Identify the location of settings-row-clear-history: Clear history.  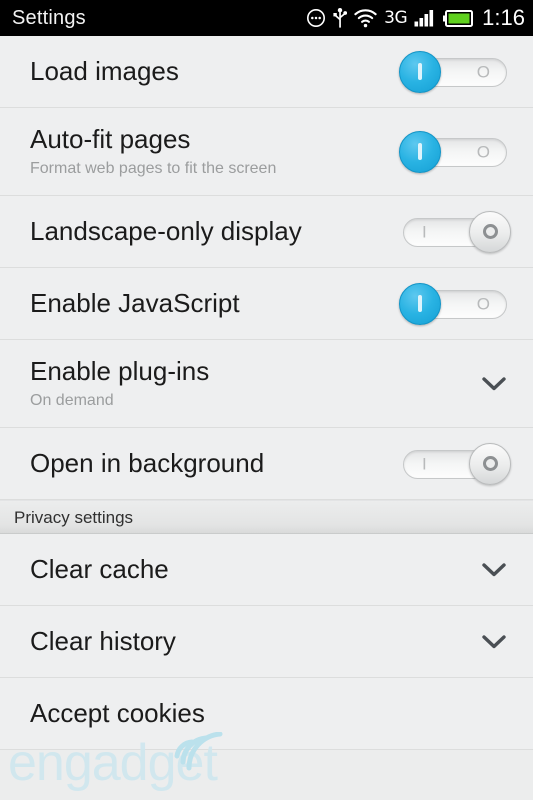
(266, 642).